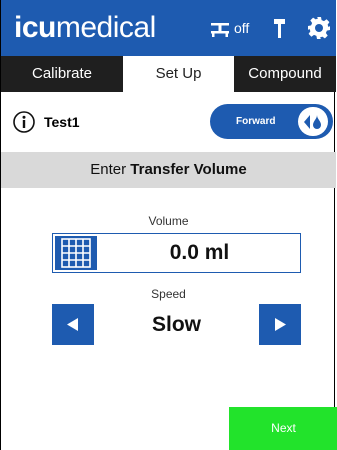  I want to click on direction-toggle: Forward, so click(271, 121).